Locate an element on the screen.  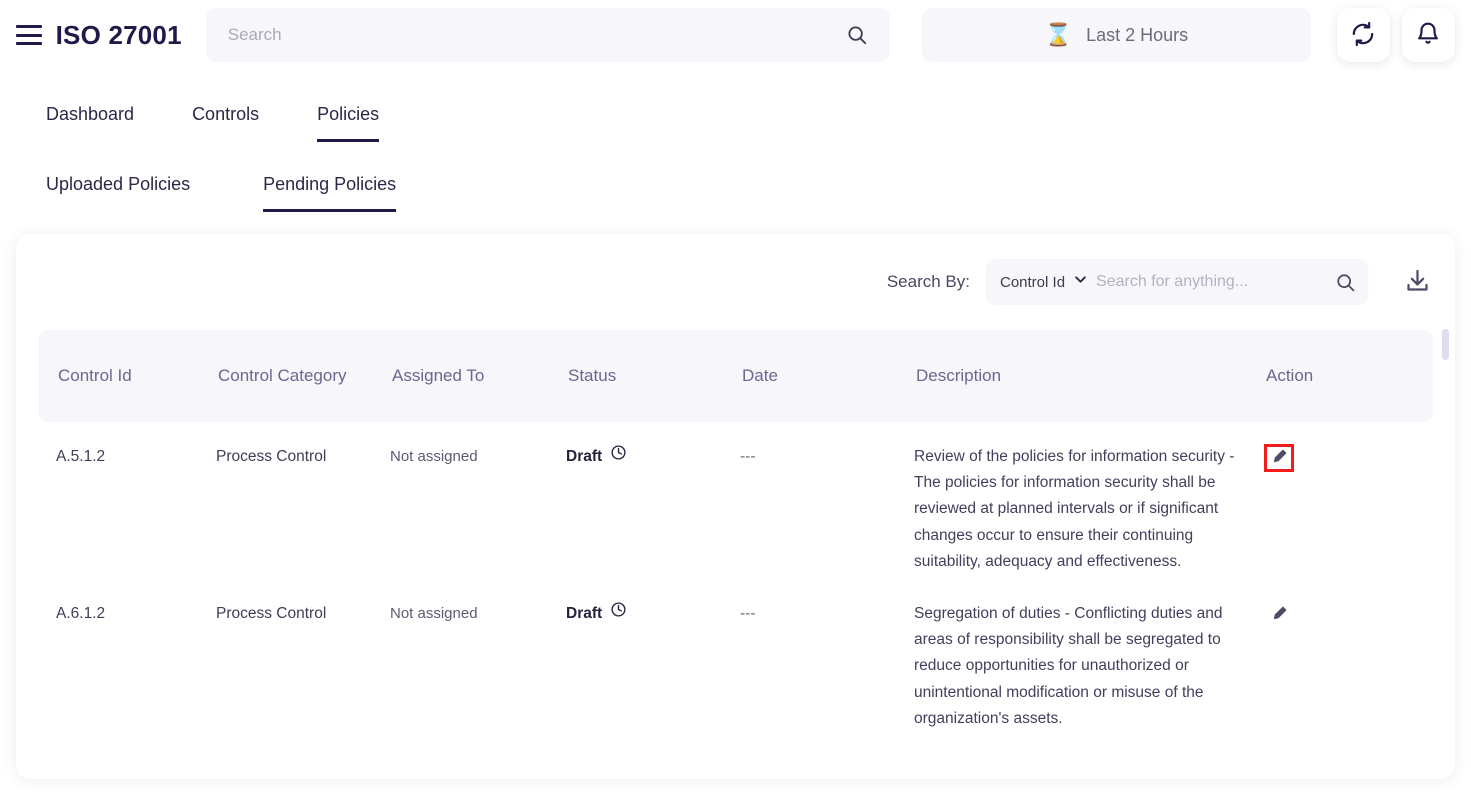
refresh-button is located at coordinates (1363, 35).